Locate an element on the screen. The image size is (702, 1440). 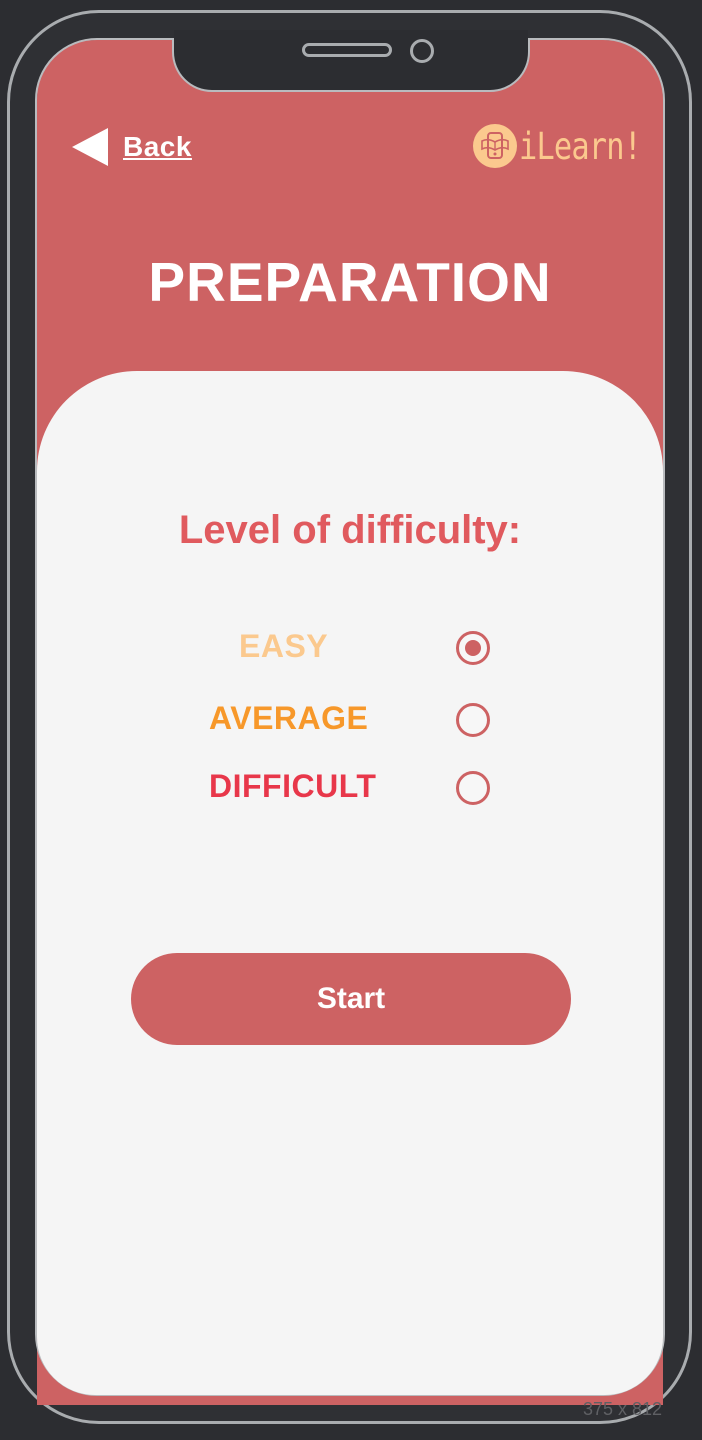
back-button: Back is located at coordinates (132, 147).